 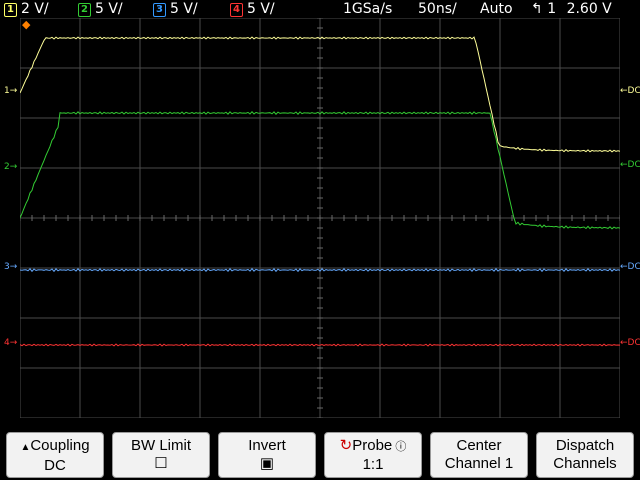 I want to click on ch4-scale: 45 V/, so click(x=252, y=9).